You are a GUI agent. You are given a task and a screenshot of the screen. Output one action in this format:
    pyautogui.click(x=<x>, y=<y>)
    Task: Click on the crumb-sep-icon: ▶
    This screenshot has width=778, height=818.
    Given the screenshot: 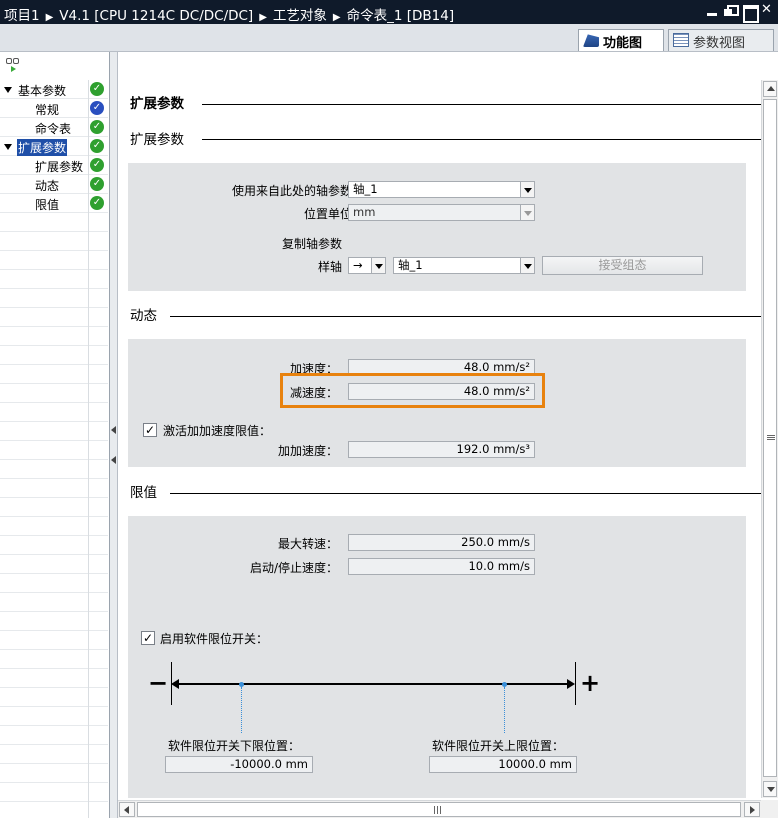 What is the action you would take?
    pyautogui.click(x=49, y=17)
    